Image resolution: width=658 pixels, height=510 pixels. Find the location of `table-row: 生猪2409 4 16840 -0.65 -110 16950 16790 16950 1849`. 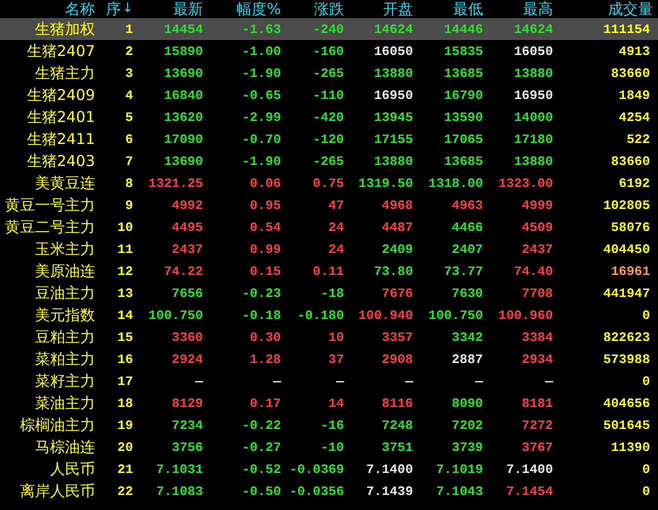

table-row: 生猪2409 4 16840 -0.65 -110 16950 16790 16950 1849 is located at coordinates (329, 95).